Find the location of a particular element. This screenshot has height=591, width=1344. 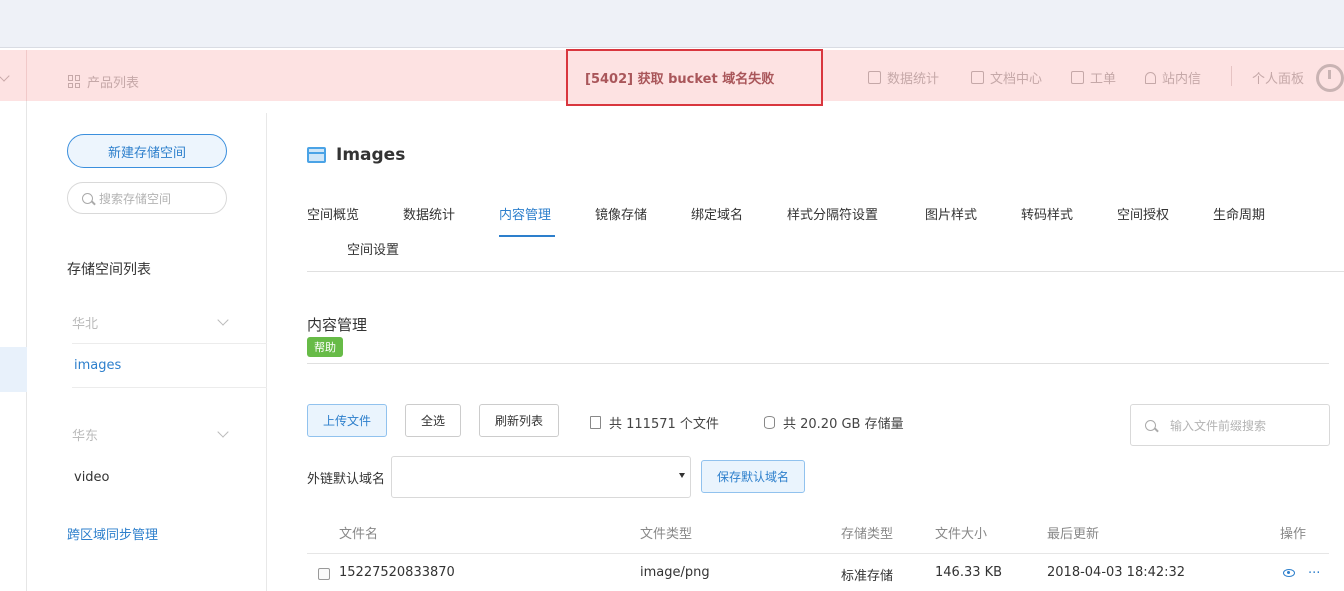

product-list-menu: 产品列表 is located at coordinates (103, 81).